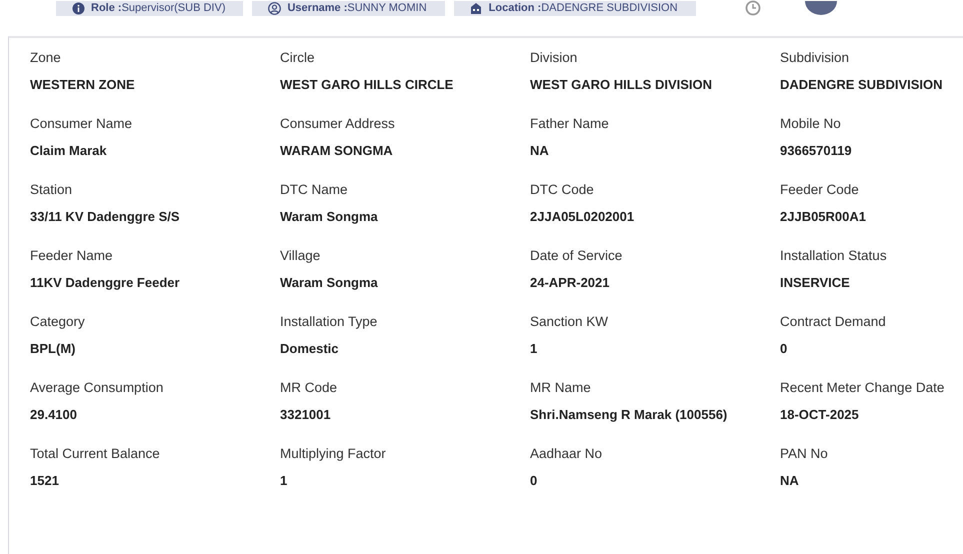 This screenshot has height=554, width=963. I want to click on field-label: Installation Type, so click(329, 322).